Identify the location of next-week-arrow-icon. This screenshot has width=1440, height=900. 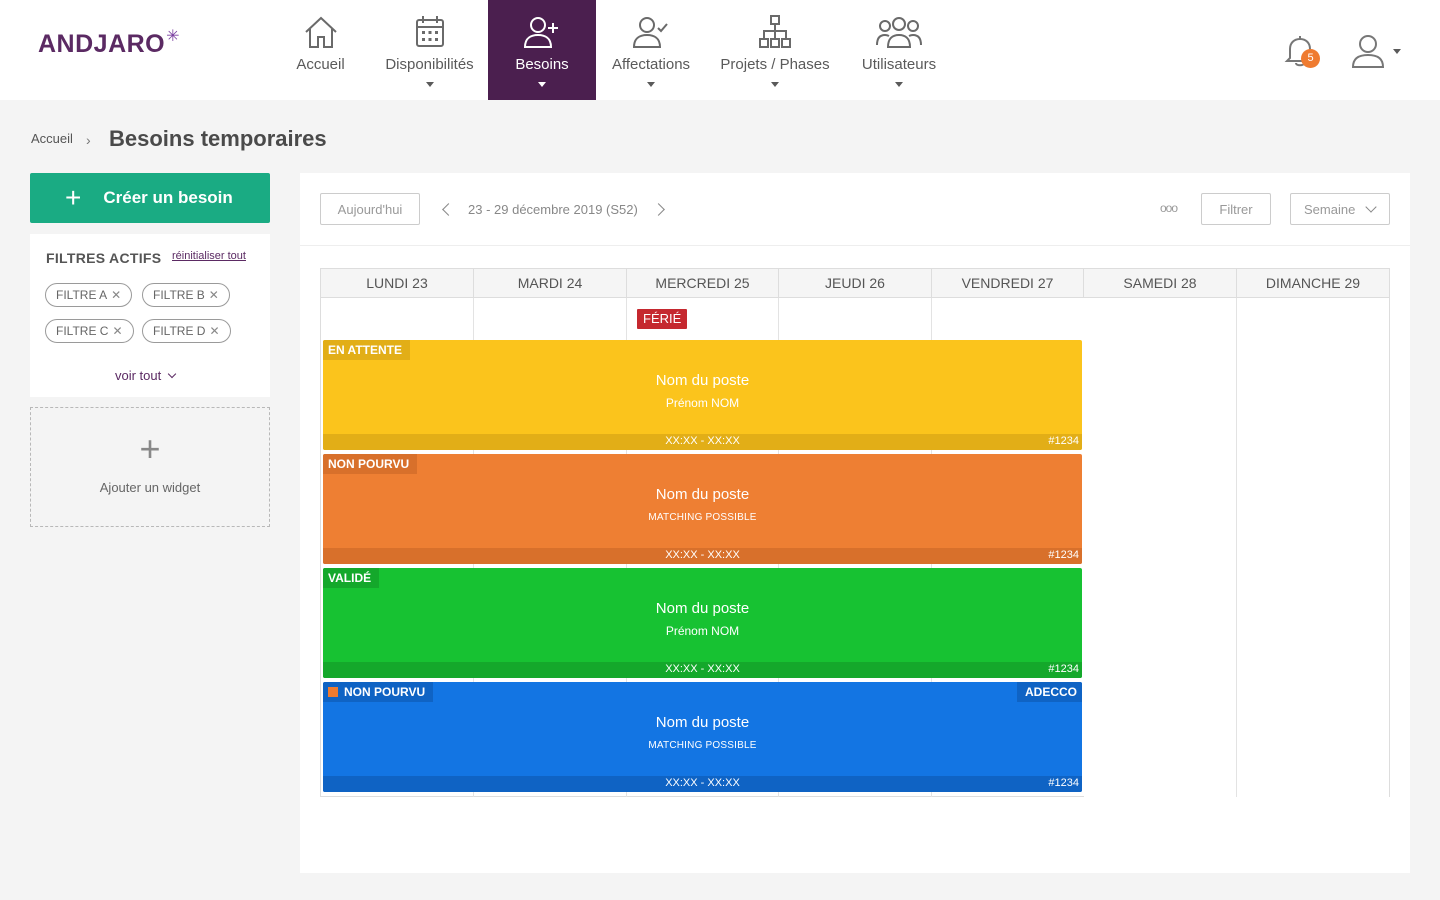
(658, 209).